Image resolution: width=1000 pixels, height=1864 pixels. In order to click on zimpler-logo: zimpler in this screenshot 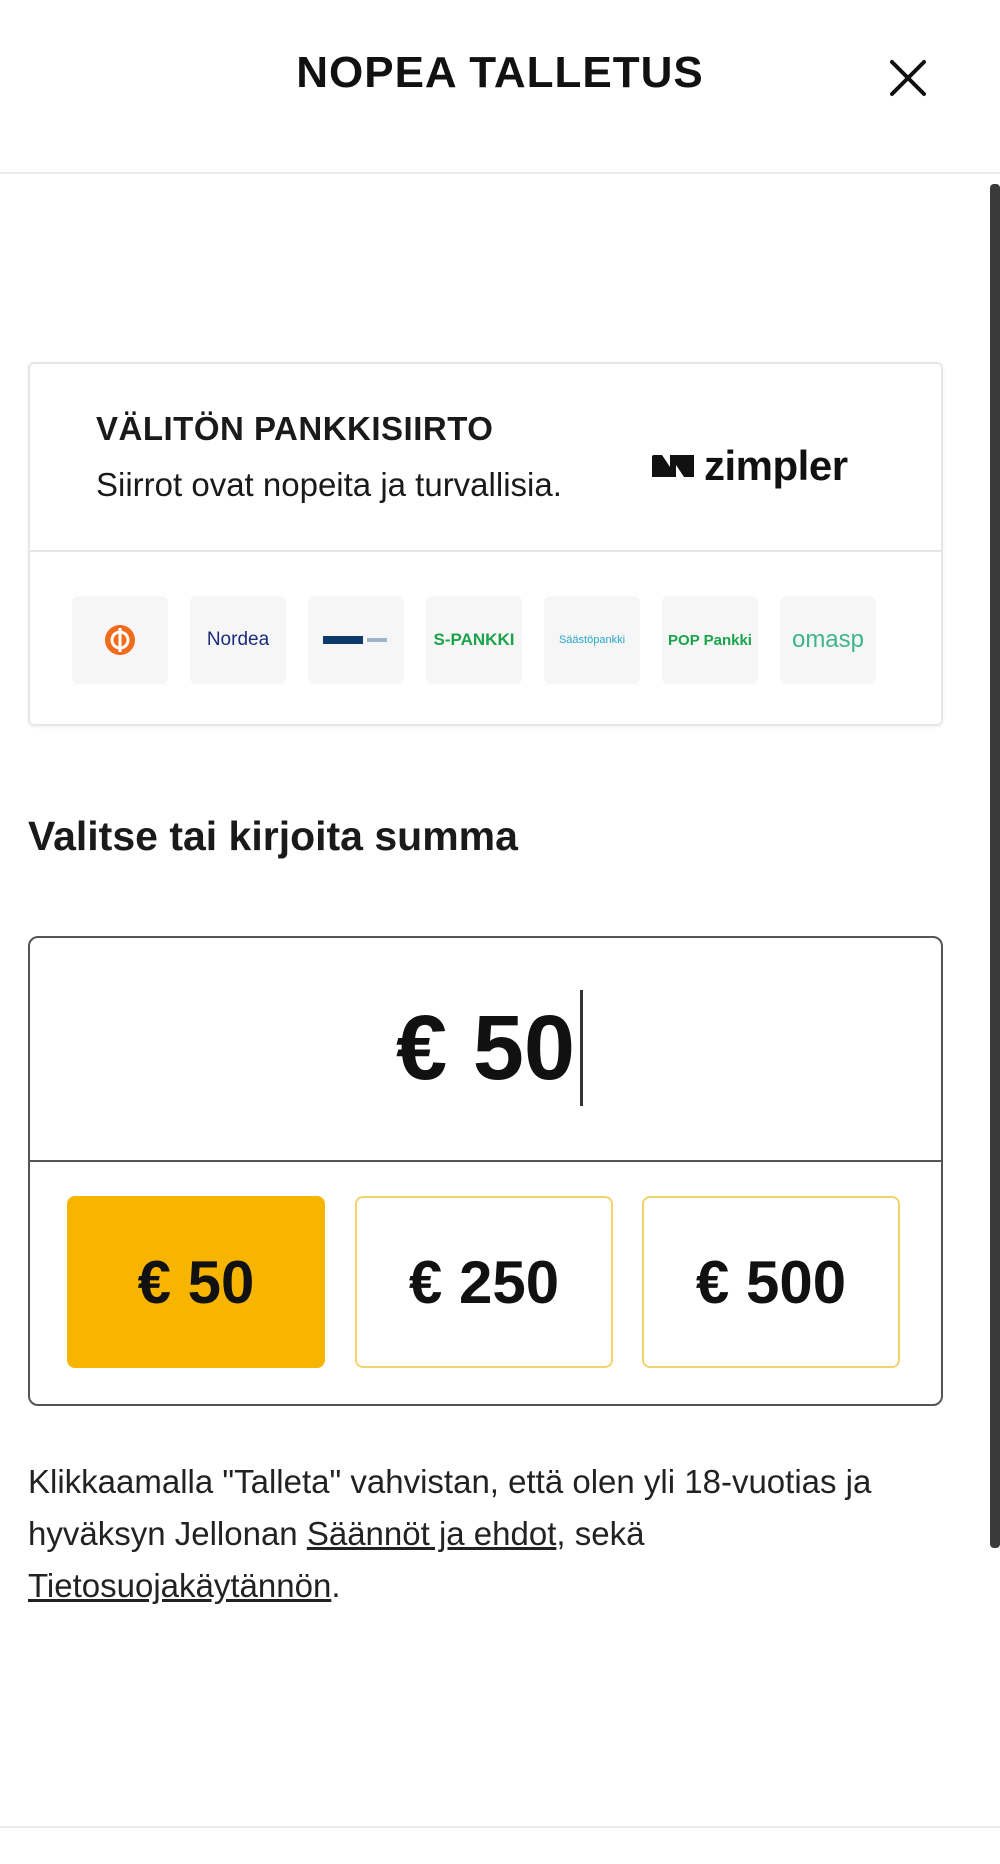, I will do `click(749, 466)`.